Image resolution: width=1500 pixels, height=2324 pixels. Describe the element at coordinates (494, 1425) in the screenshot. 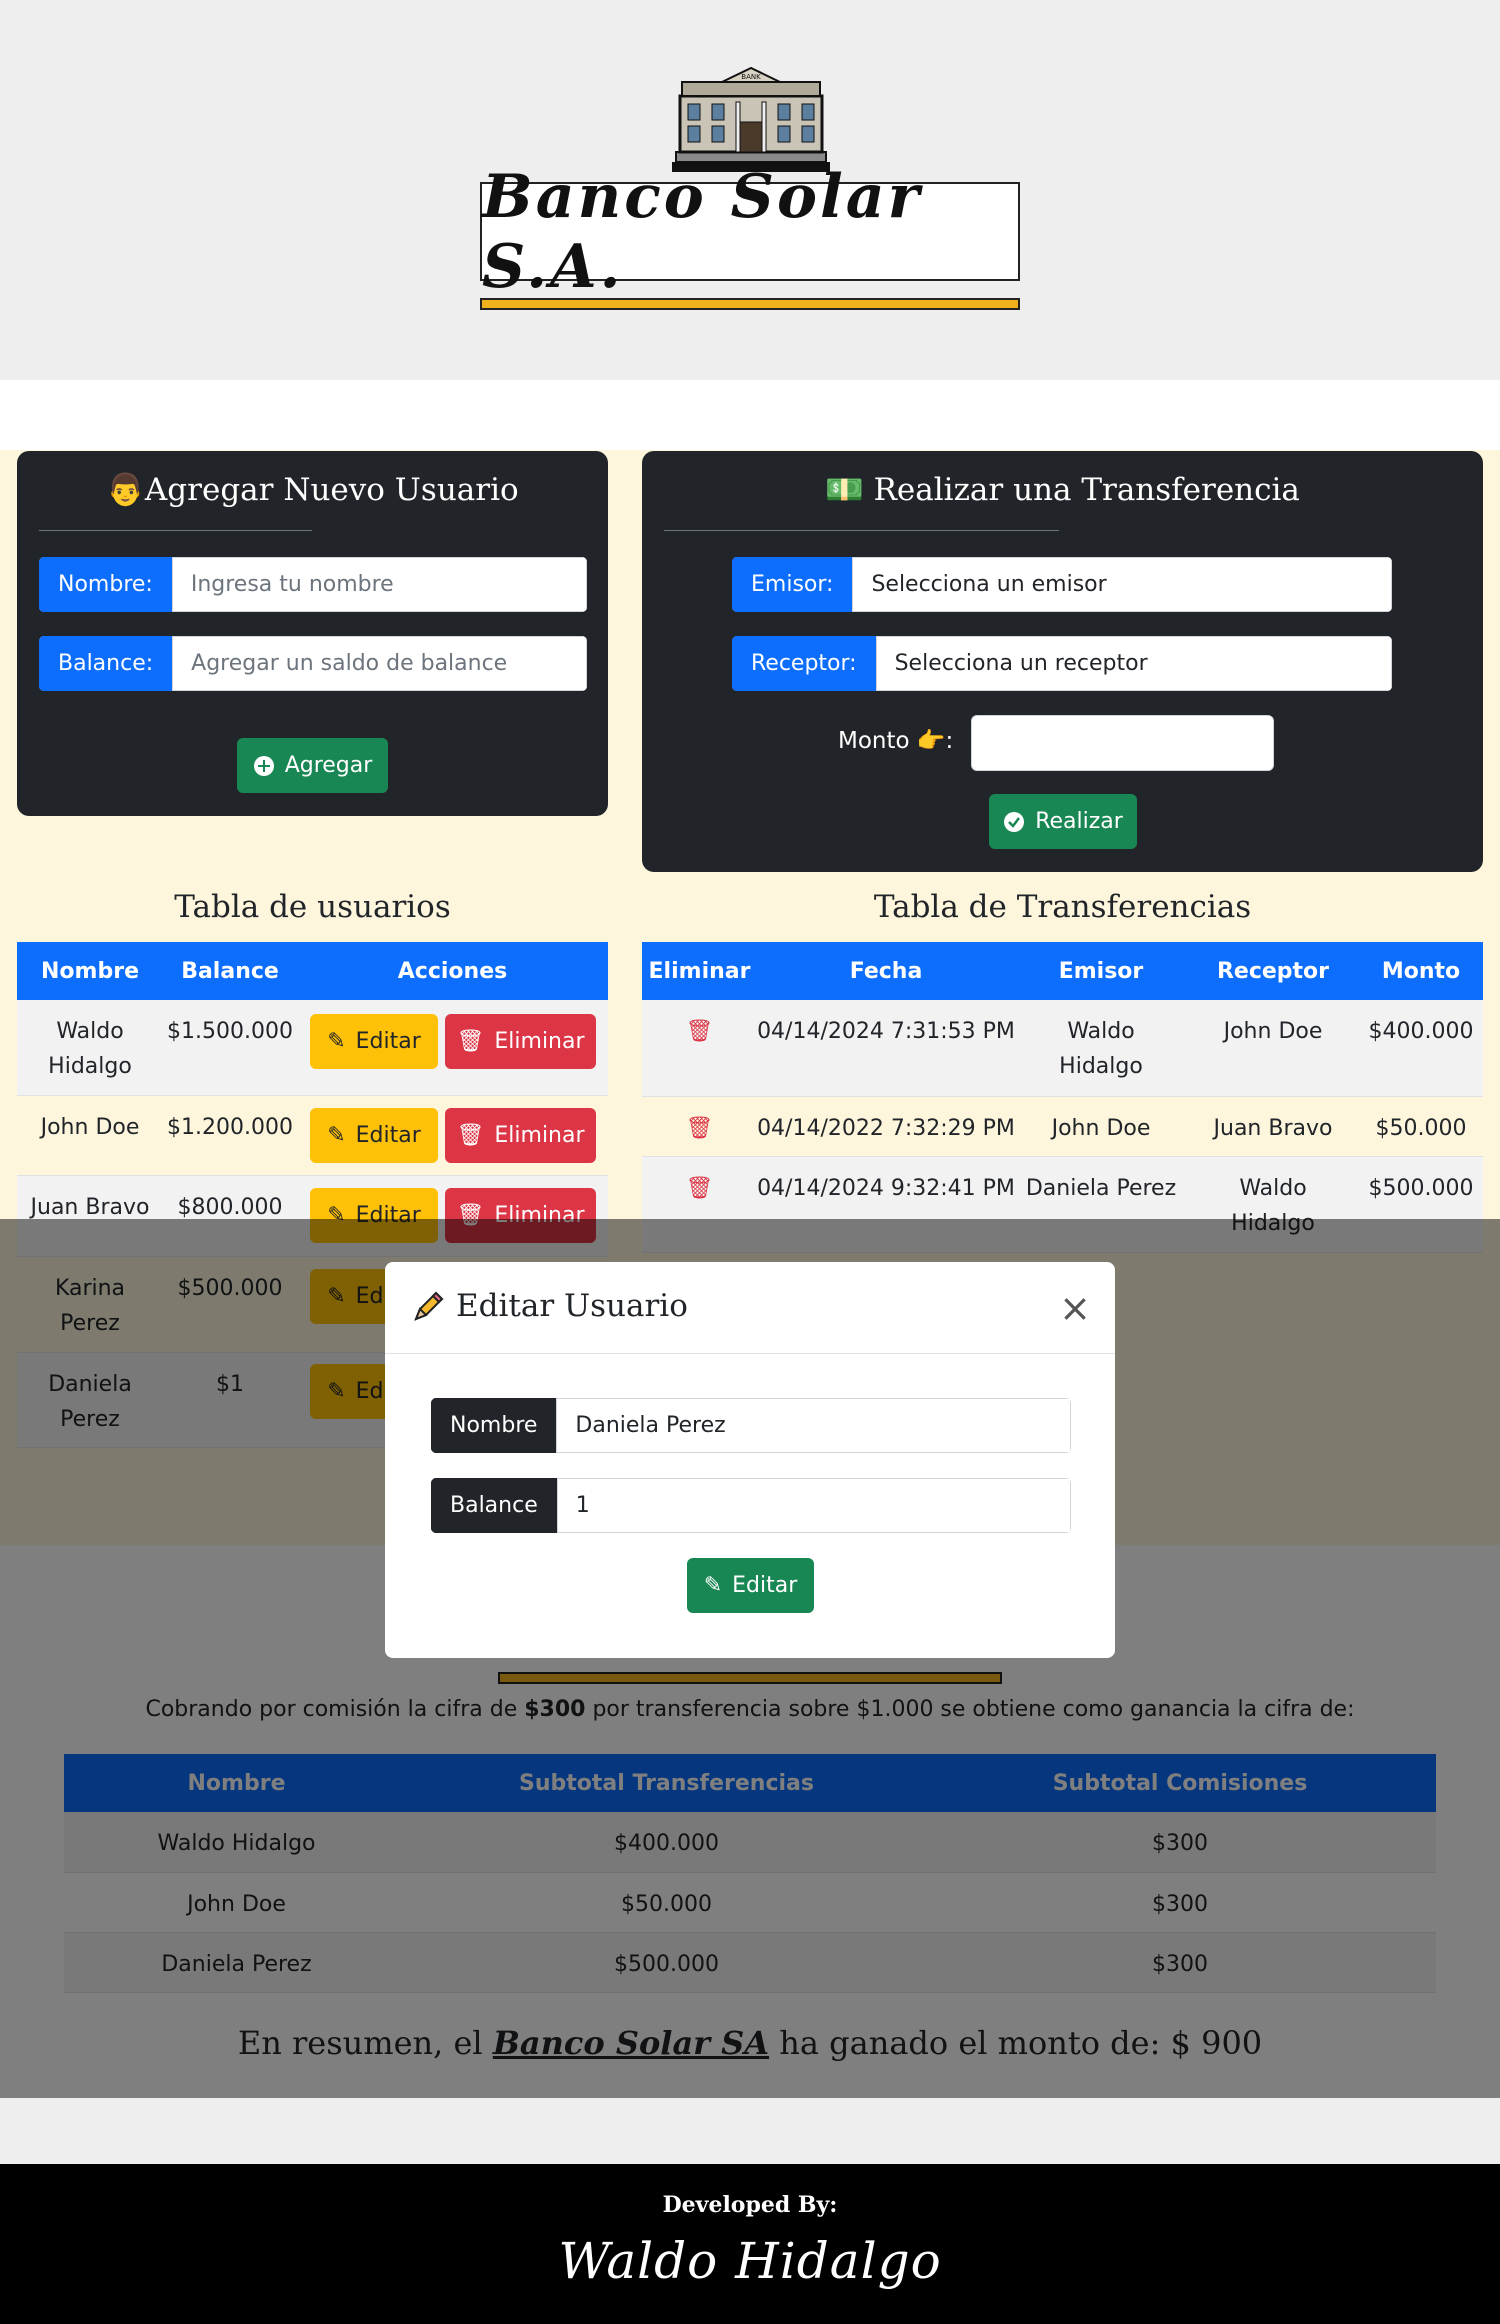

I see `modal-name-label: Nombre` at that location.